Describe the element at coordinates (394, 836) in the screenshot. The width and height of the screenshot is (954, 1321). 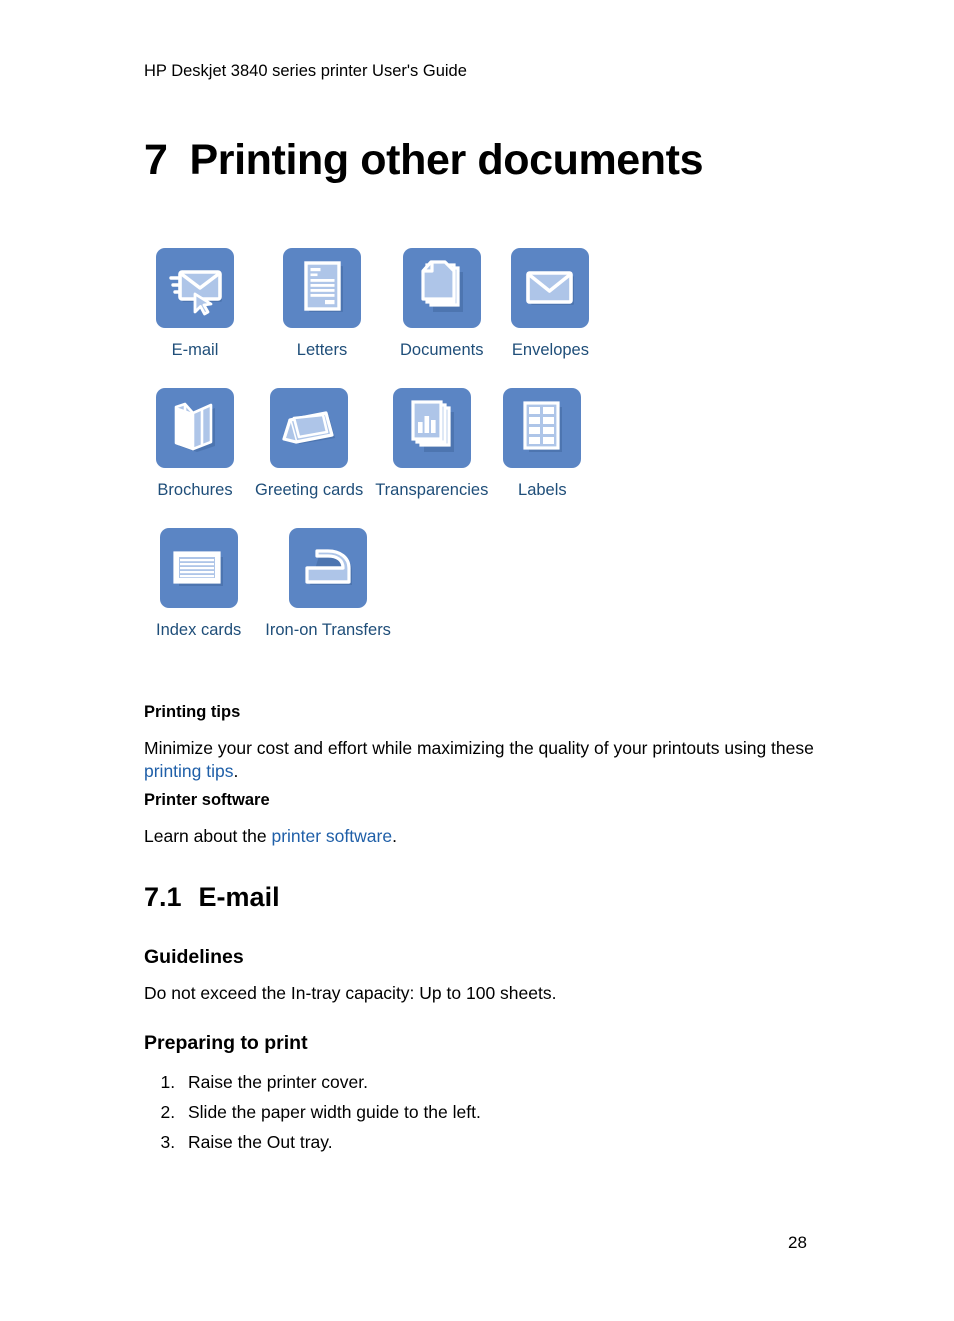
I see `printer-software-text-after: .` at that location.